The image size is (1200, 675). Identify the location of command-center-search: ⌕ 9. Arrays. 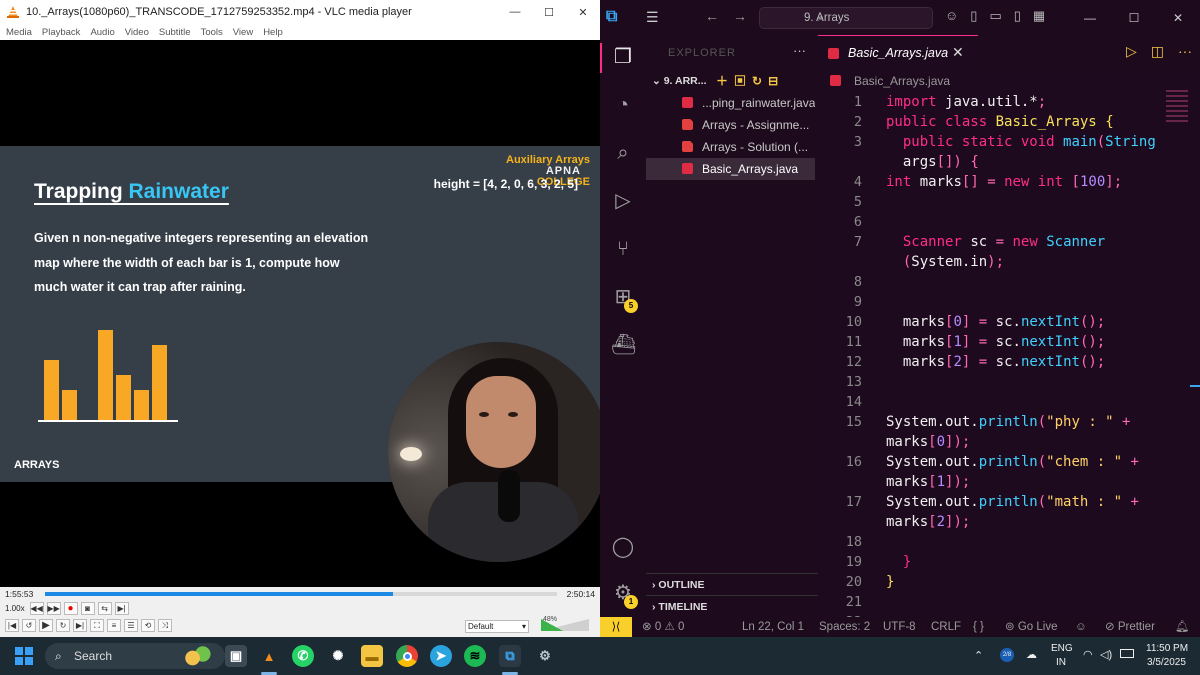
(846, 18).